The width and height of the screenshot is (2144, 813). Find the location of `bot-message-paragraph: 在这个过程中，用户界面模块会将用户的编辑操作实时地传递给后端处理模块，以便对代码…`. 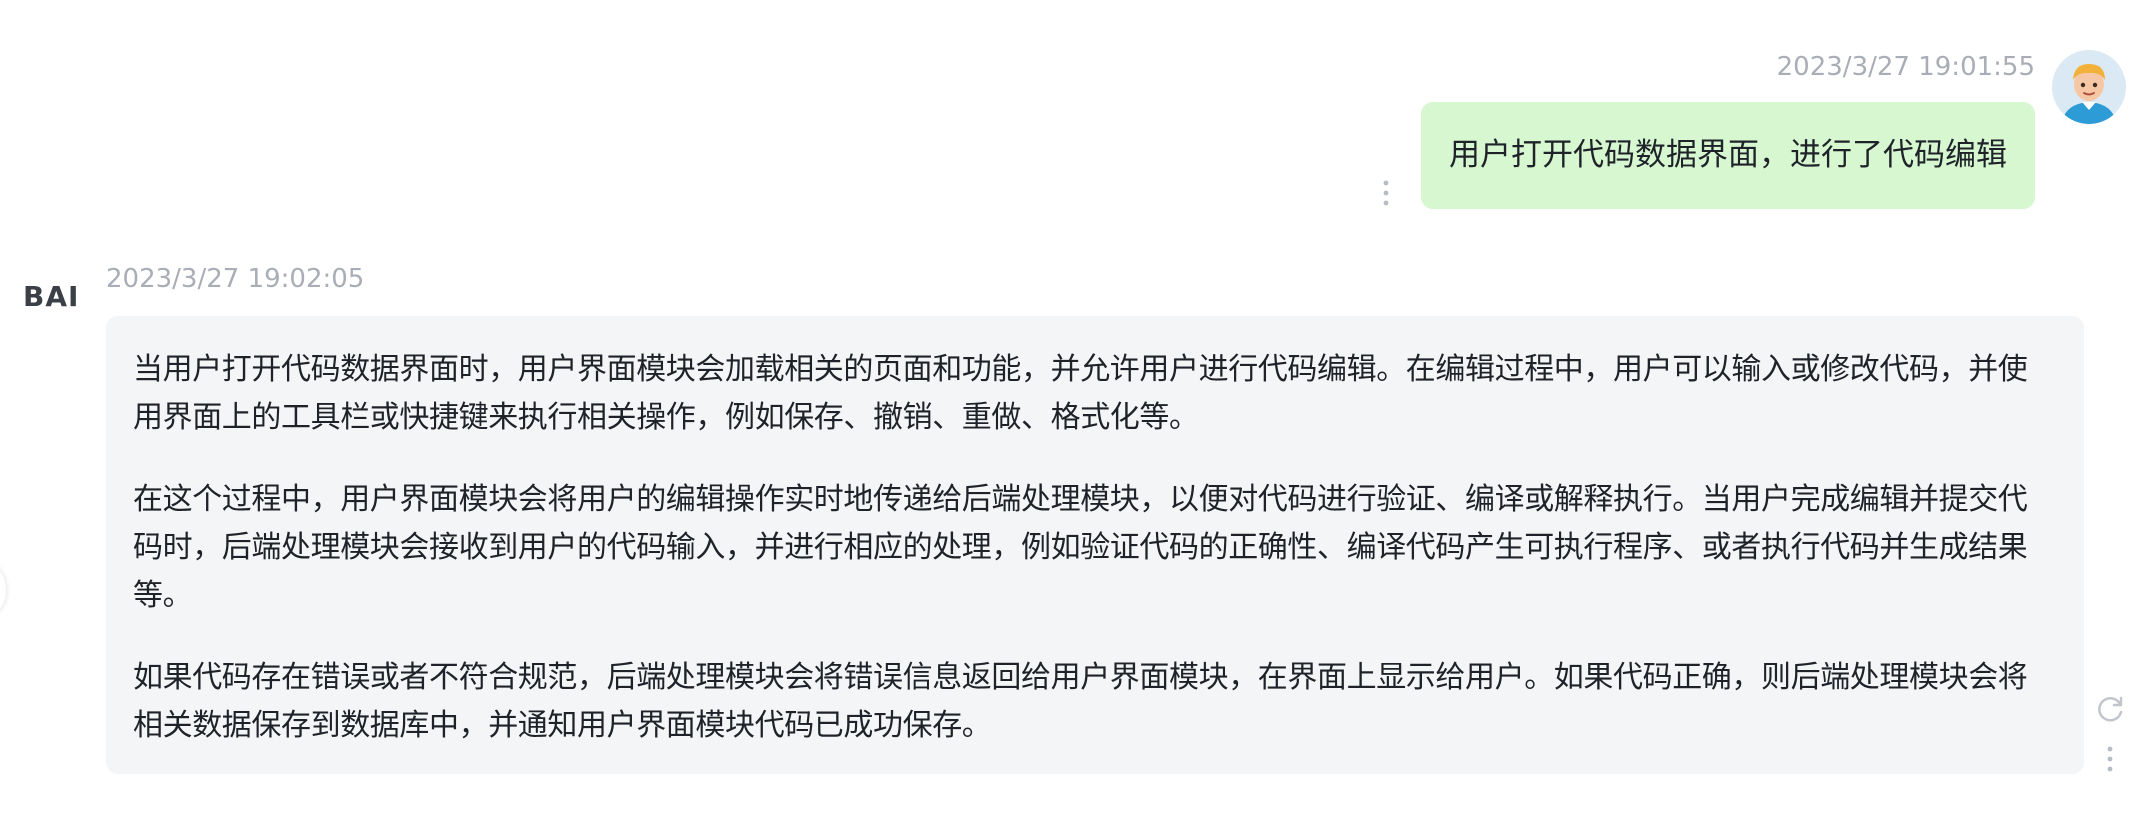

bot-message-paragraph: 在这个过程中，用户界面模块会将用户的编辑操作实时地传递给后端处理模块，以便对代码… is located at coordinates (1080, 547).